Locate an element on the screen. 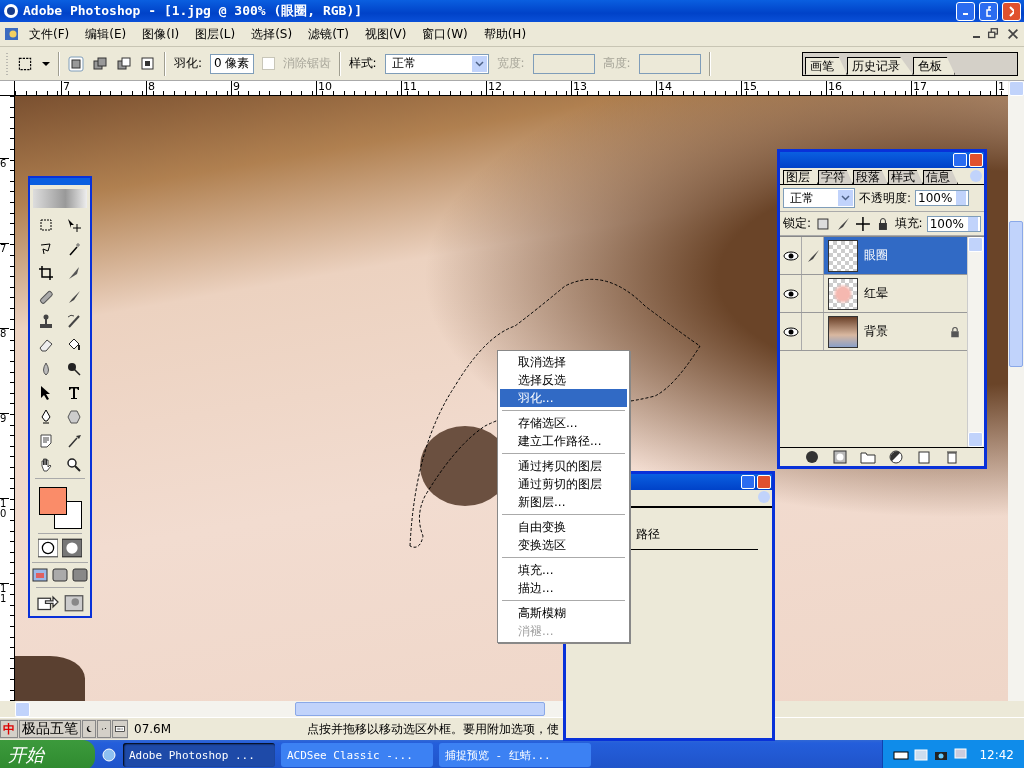  menu-item: 滤镜(T) is located at coordinates (328, 34).